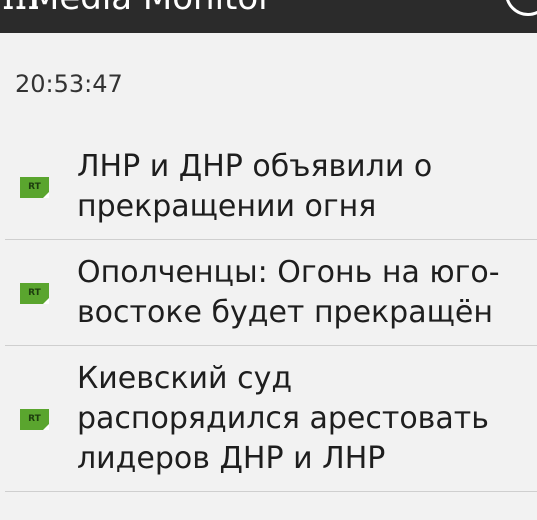  What do you see at coordinates (521, 8) in the screenshot?
I see `circle-action-icon` at bounding box center [521, 8].